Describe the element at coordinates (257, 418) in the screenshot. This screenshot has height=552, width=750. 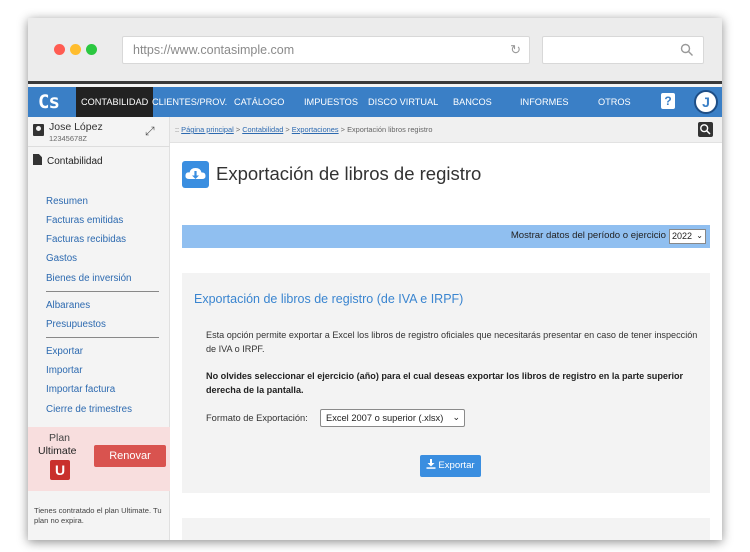
I see `format-label: Formato de Exportación:` at that location.